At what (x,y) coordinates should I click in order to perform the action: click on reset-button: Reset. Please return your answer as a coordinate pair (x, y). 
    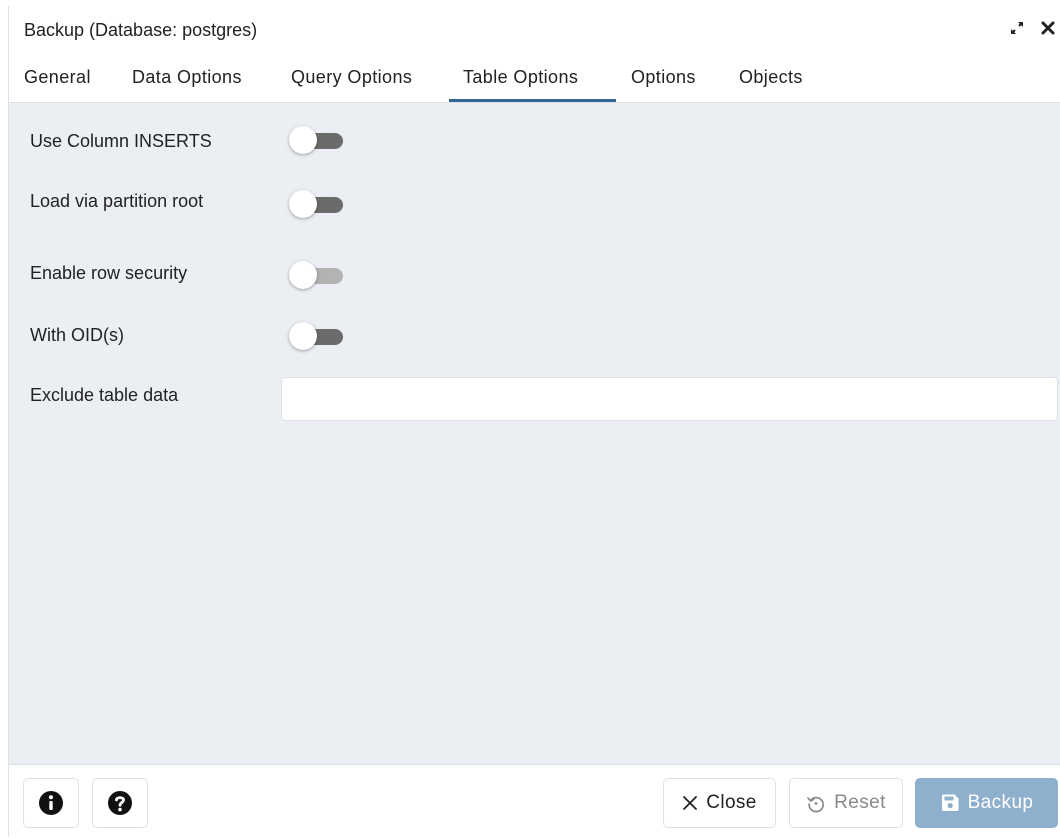
    Looking at the image, I should click on (846, 803).